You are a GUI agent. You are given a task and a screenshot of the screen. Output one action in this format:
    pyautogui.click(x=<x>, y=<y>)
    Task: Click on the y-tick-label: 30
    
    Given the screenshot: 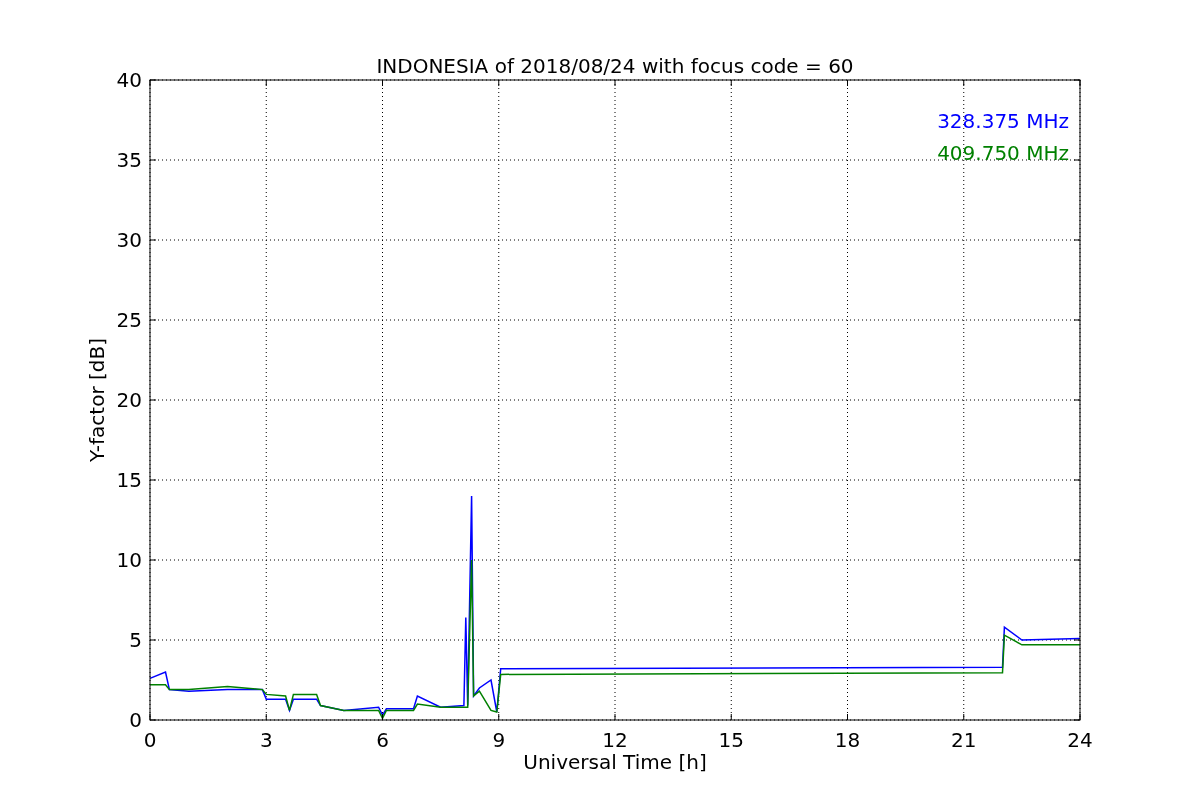 What is the action you would take?
    pyautogui.click(x=129, y=240)
    